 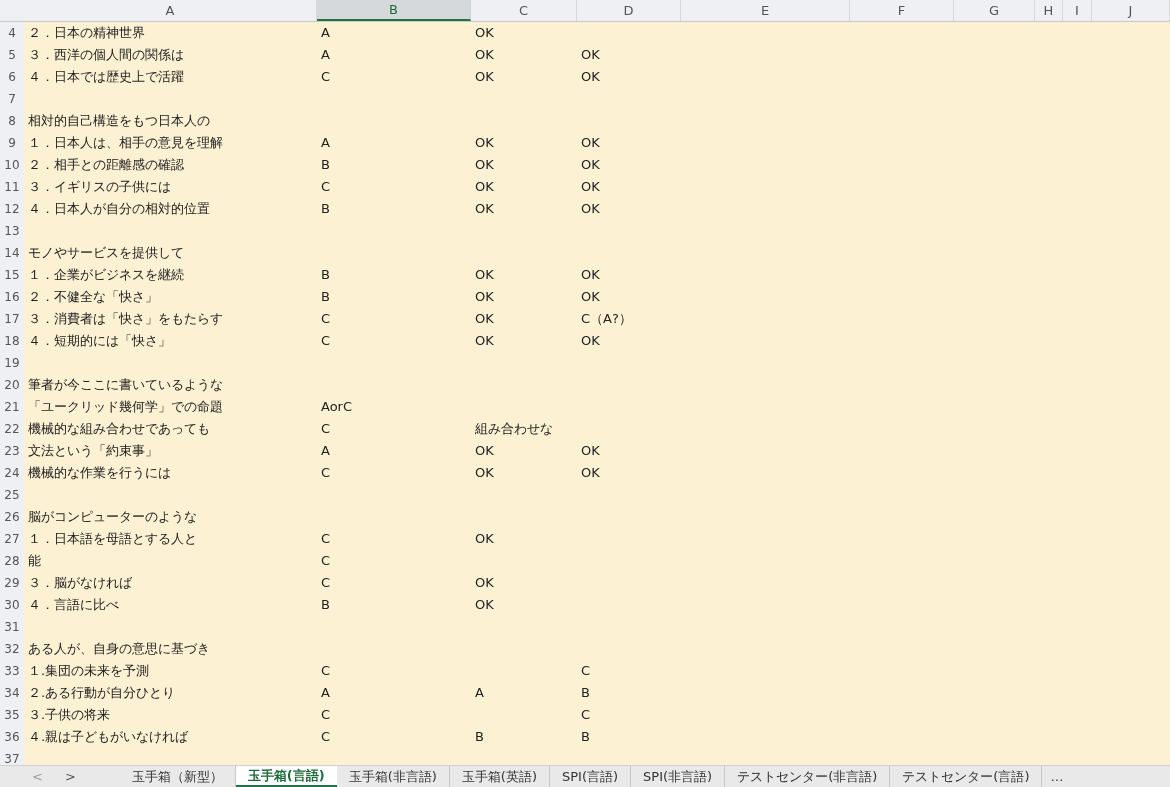 What do you see at coordinates (12, 121) in the screenshot?
I see `row-number: 8` at bounding box center [12, 121].